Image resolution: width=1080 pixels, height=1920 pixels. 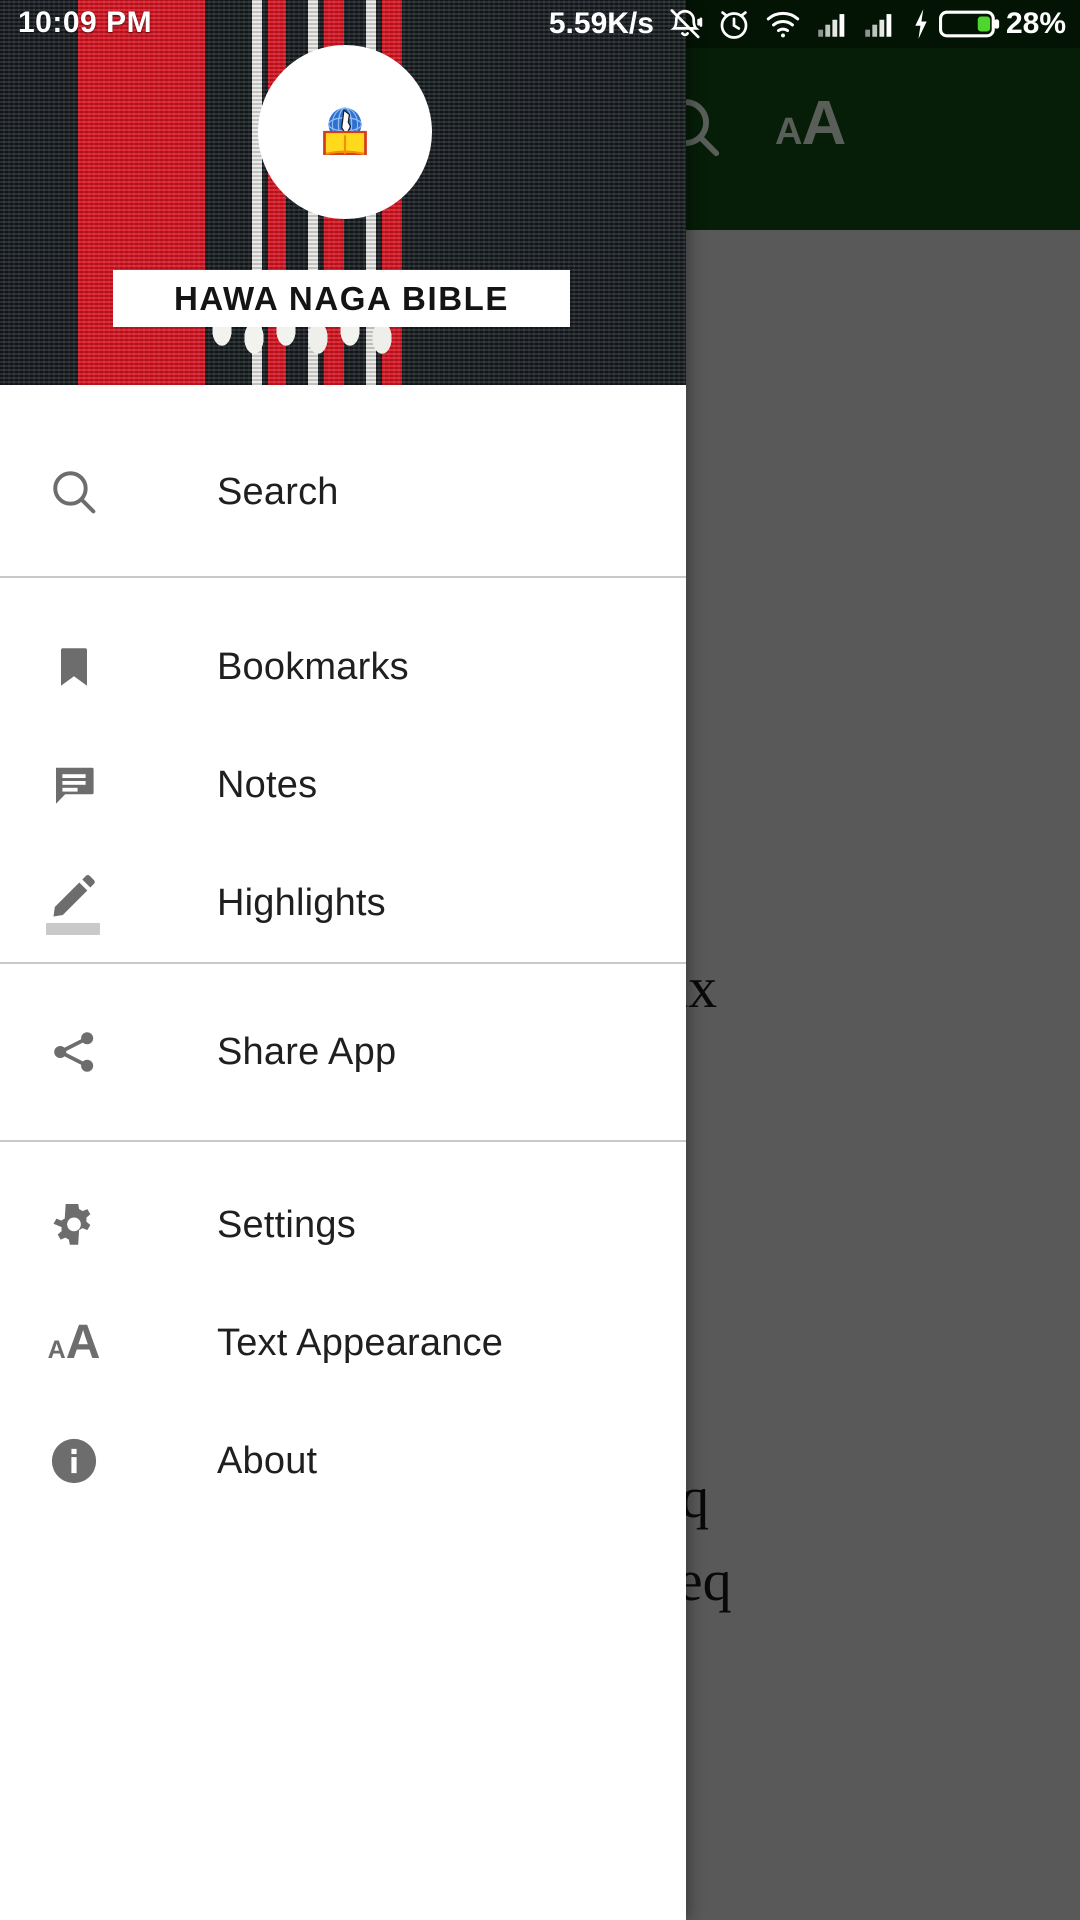 I want to click on drawer-item-settings: Settings, so click(x=343, y=1225).